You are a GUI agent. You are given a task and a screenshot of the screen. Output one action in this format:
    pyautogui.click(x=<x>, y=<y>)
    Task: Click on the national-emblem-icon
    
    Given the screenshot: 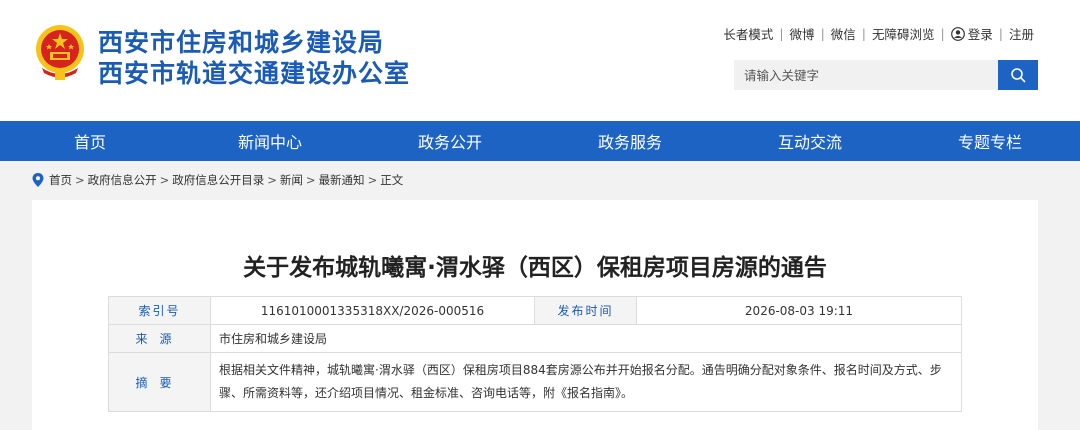 What is the action you would take?
    pyautogui.click(x=60, y=52)
    